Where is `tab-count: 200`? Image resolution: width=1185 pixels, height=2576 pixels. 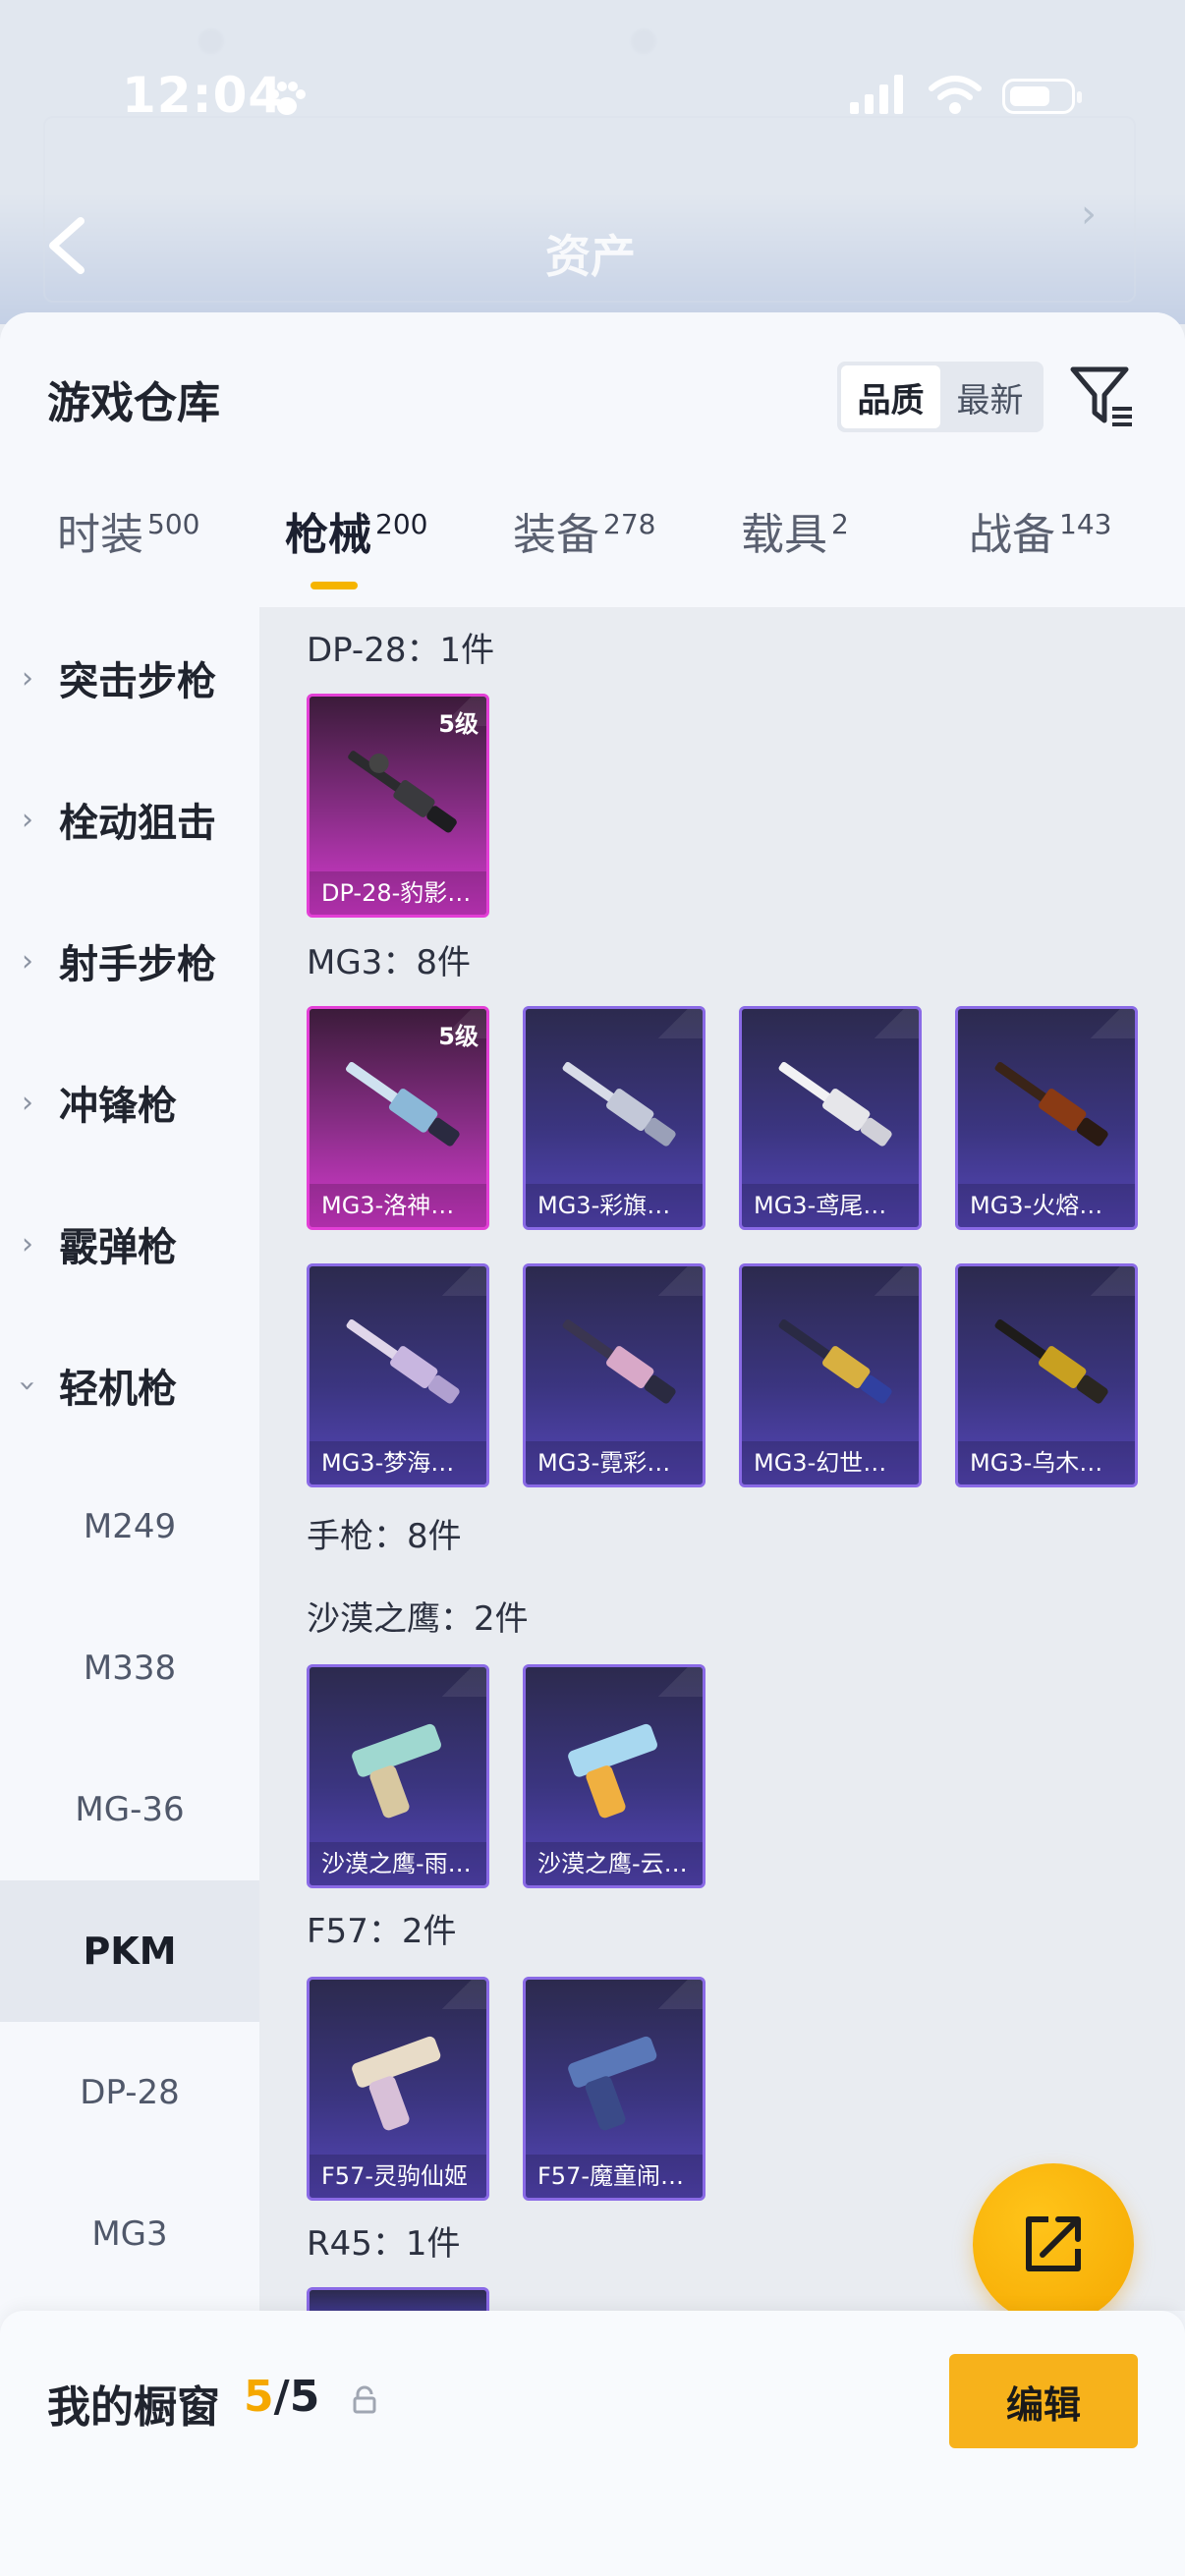 tab-count: 200 is located at coordinates (402, 524).